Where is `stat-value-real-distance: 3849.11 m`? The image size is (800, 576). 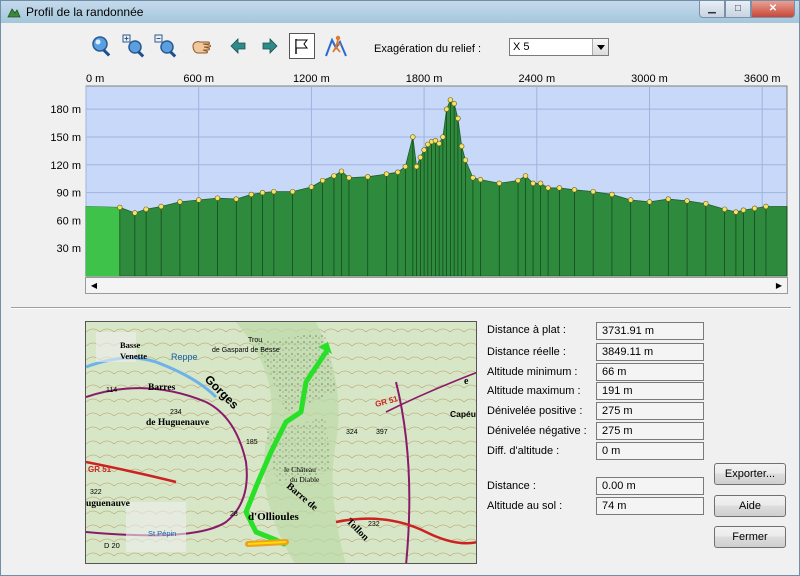
stat-value-real-distance: 3849.11 m is located at coordinates (650, 352).